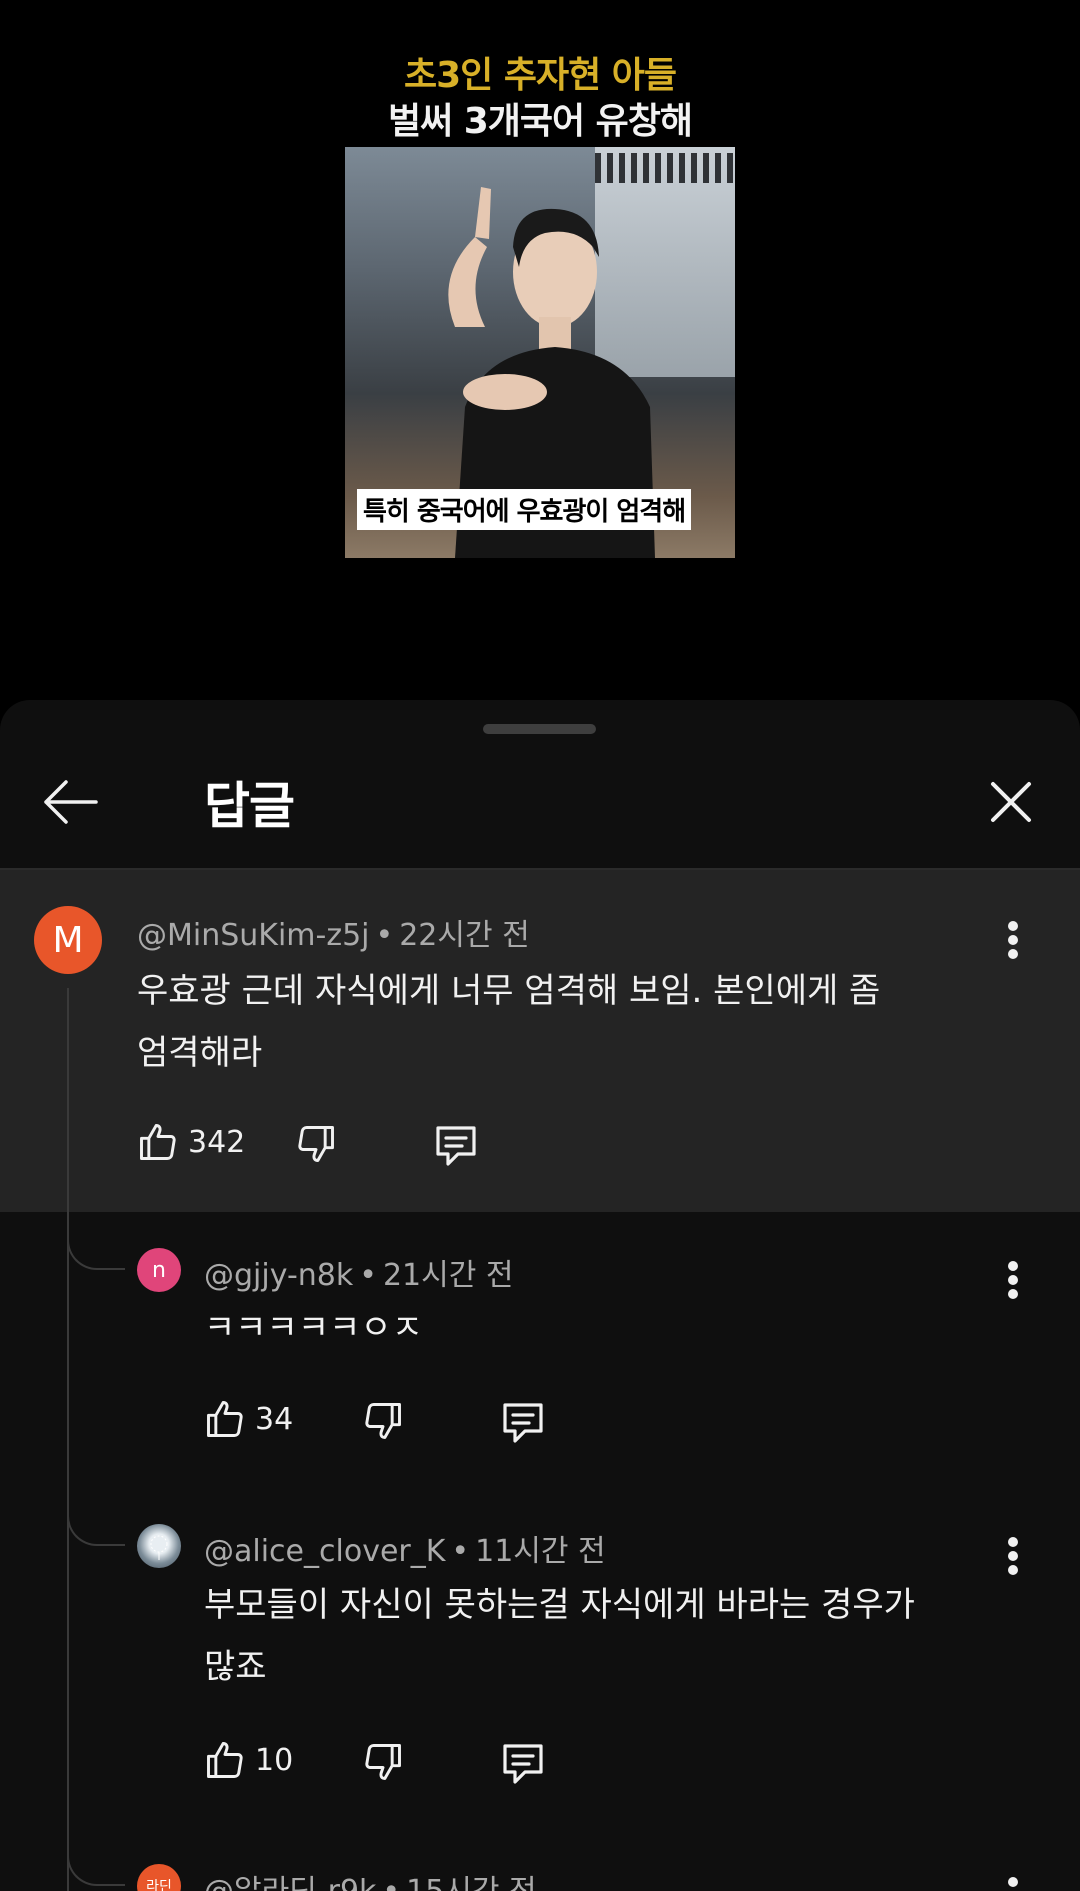 The width and height of the screenshot is (1080, 1891). I want to click on comment-time: 11시간 전, so click(540, 1551).